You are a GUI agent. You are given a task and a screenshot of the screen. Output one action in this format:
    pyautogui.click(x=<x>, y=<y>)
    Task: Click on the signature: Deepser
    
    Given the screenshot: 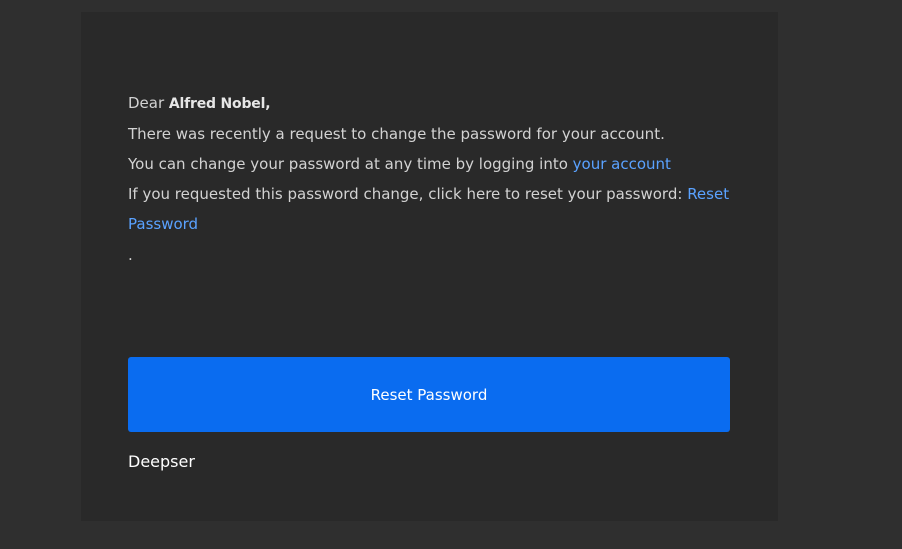 What is the action you would take?
    pyautogui.click(x=161, y=461)
    